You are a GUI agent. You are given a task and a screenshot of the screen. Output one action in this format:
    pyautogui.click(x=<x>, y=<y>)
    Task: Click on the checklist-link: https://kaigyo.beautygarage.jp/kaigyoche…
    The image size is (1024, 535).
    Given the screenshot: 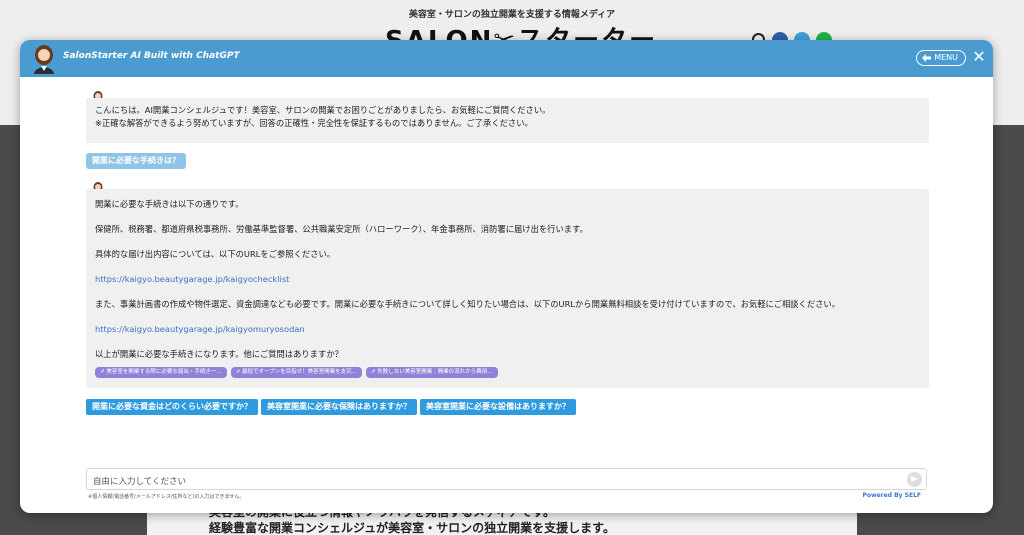 What is the action you would take?
    pyautogui.click(x=192, y=279)
    